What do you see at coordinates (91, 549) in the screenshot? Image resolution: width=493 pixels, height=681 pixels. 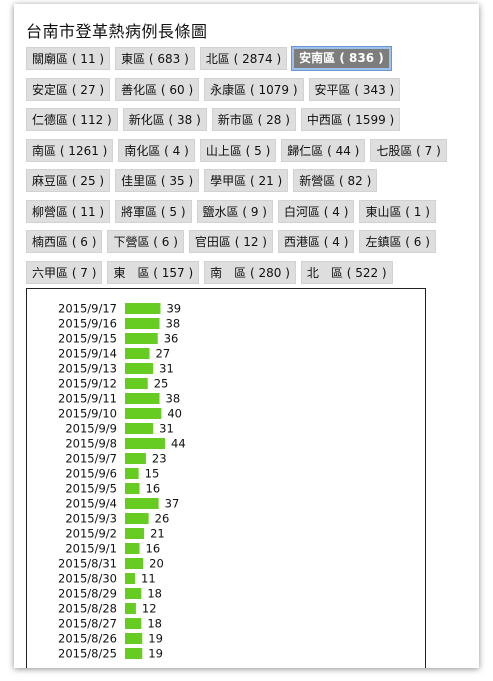 I see `category-label: 2015/9/1` at bounding box center [91, 549].